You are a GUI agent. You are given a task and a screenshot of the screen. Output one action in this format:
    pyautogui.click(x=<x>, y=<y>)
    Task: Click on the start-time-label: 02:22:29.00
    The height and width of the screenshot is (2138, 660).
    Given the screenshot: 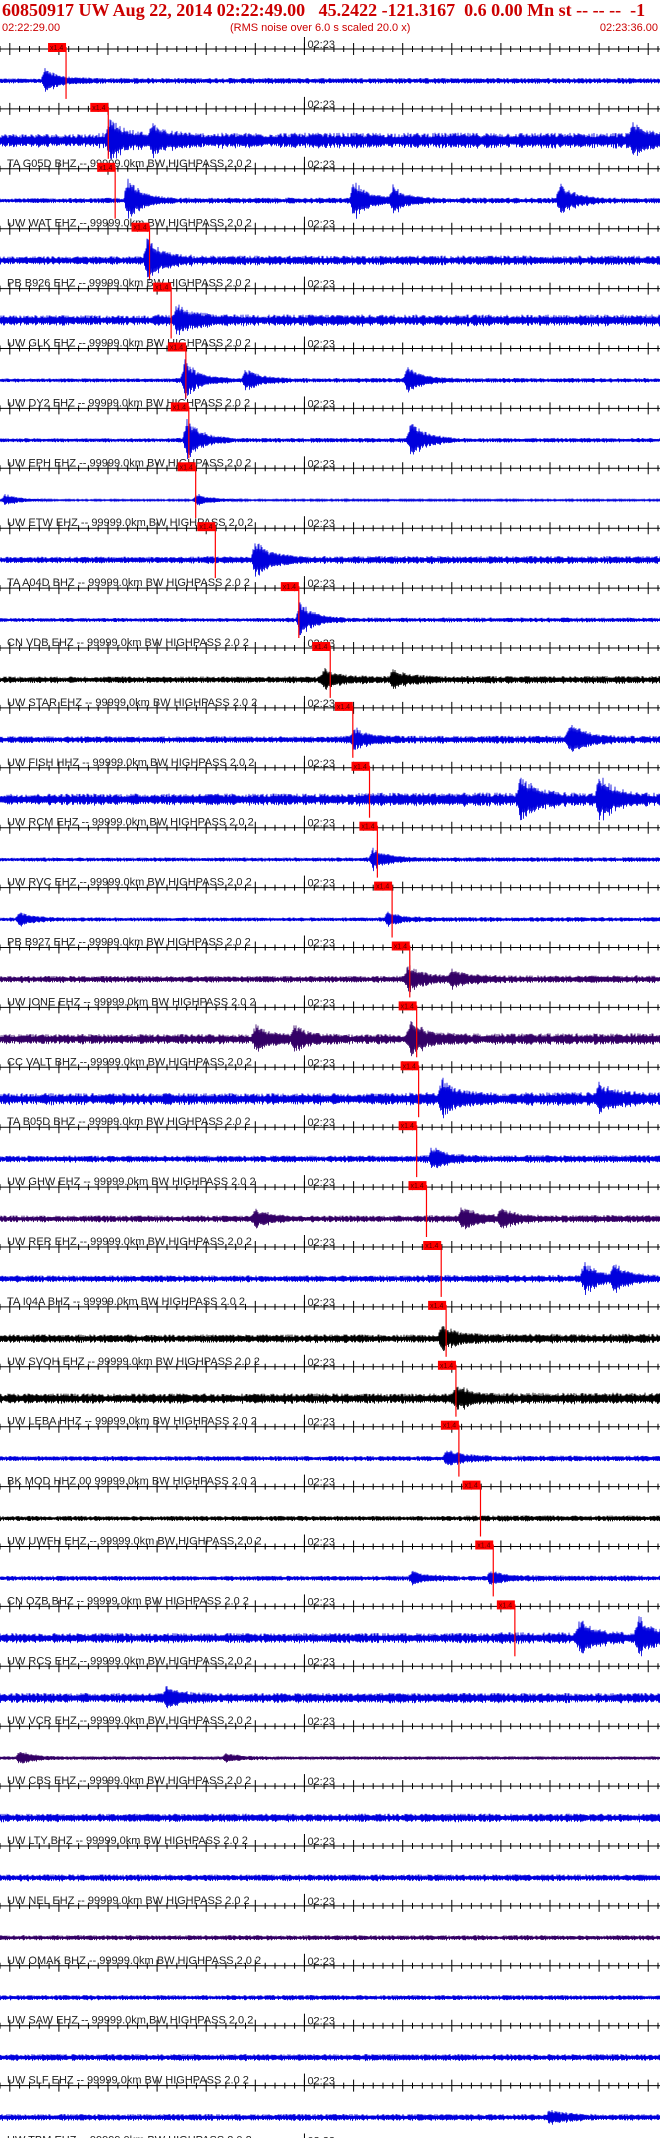 What is the action you would take?
    pyautogui.click(x=31, y=28)
    